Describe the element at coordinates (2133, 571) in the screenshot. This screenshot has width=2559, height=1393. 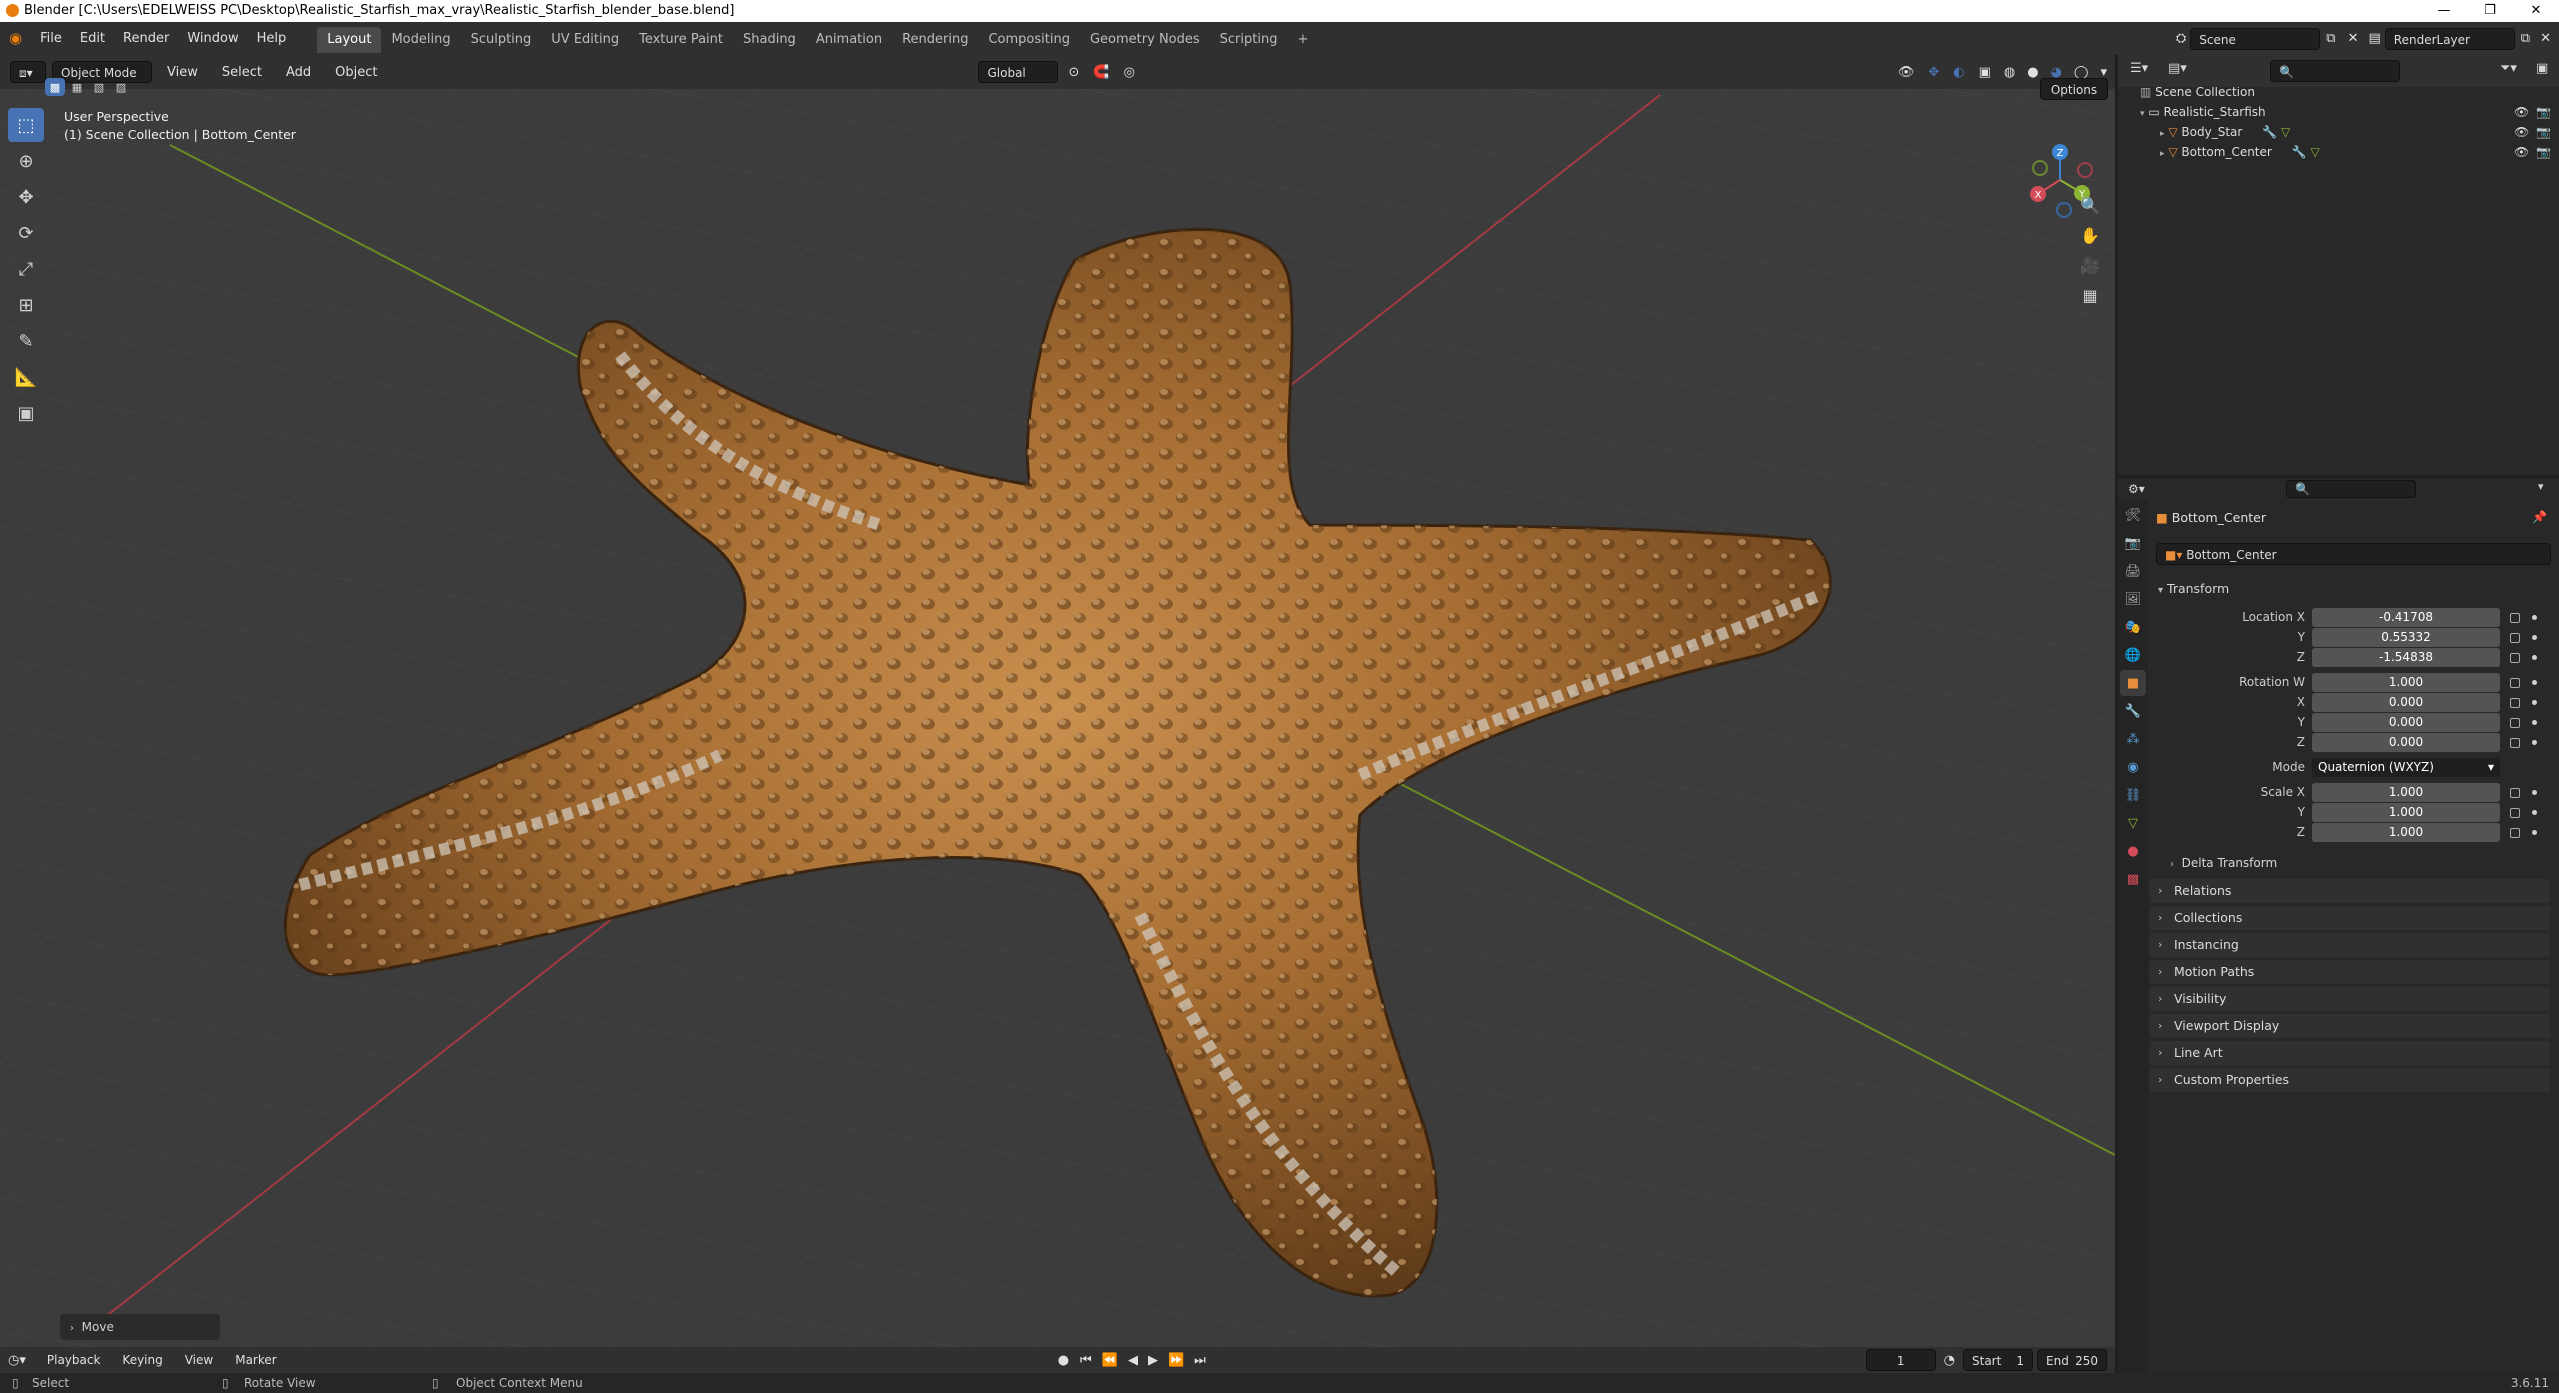
I see `output-tab-icon: 🖨` at that location.